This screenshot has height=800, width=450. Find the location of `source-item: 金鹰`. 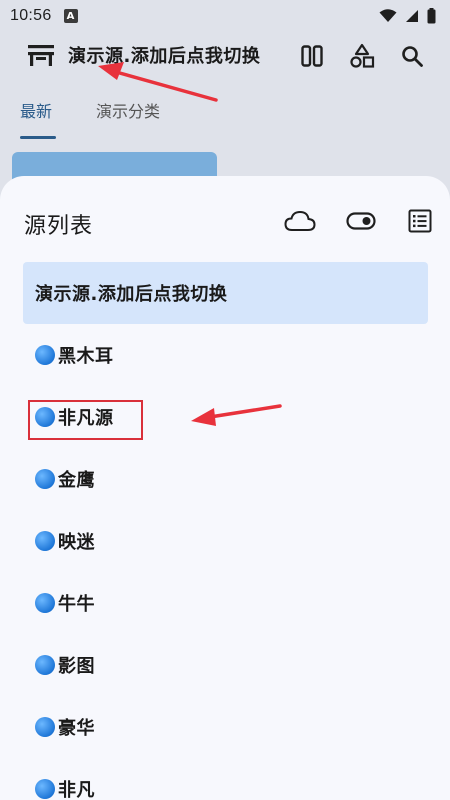

source-item: 金鹰 is located at coordinates (225, 479).